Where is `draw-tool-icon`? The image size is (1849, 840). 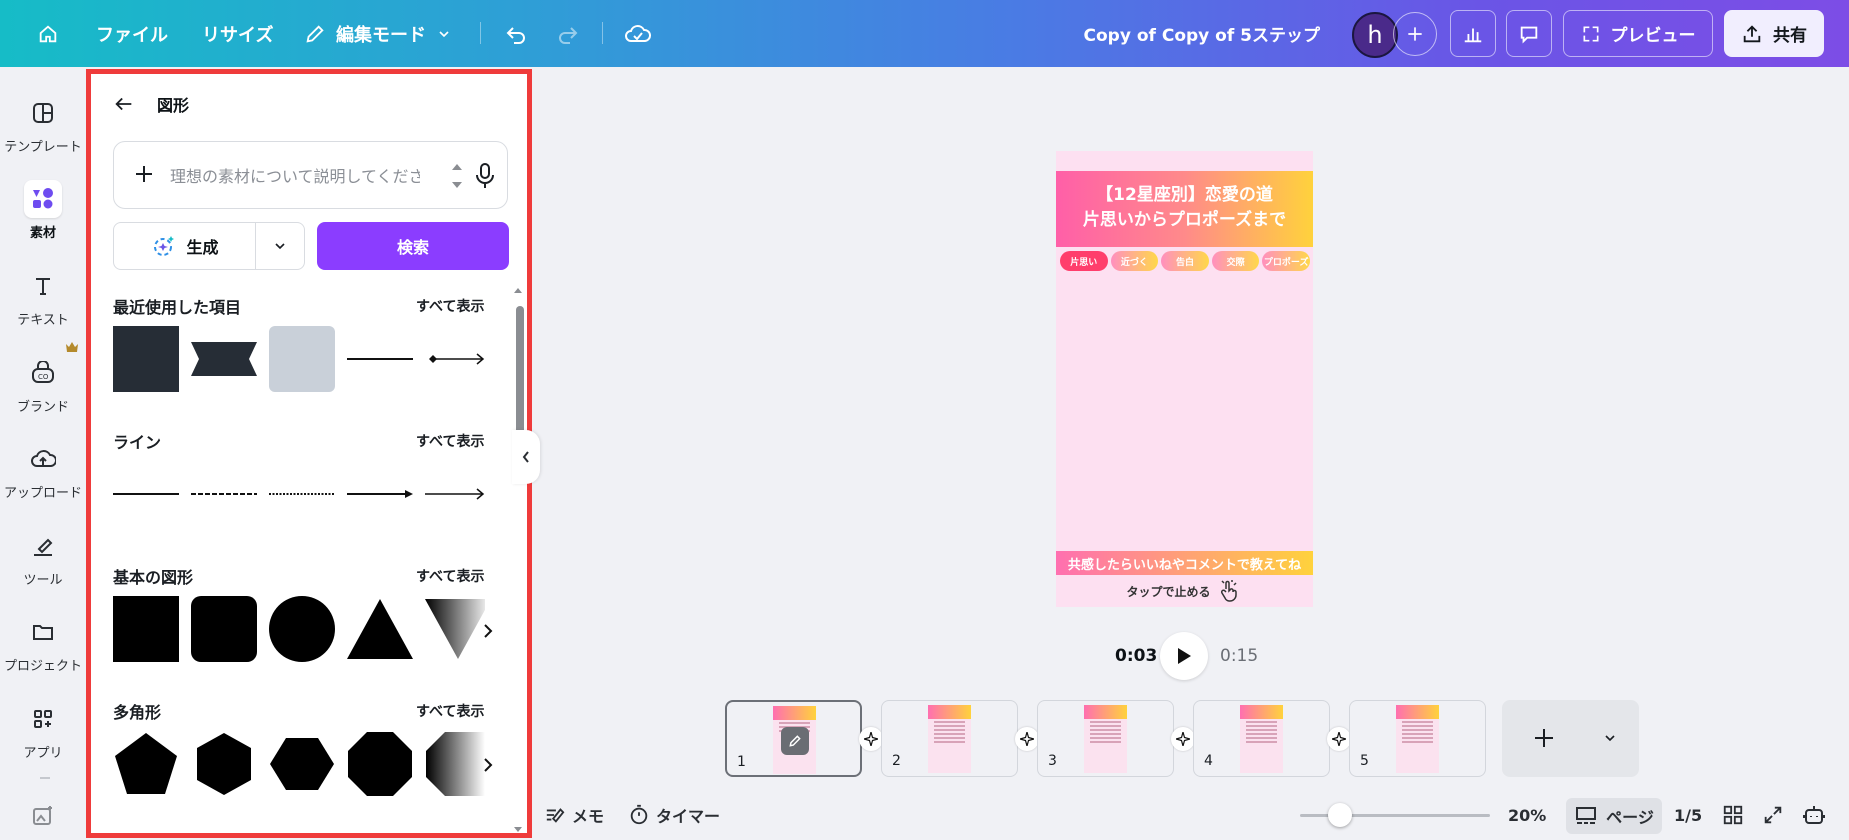 draw-tool-icon is located at coordinates (43, 546).